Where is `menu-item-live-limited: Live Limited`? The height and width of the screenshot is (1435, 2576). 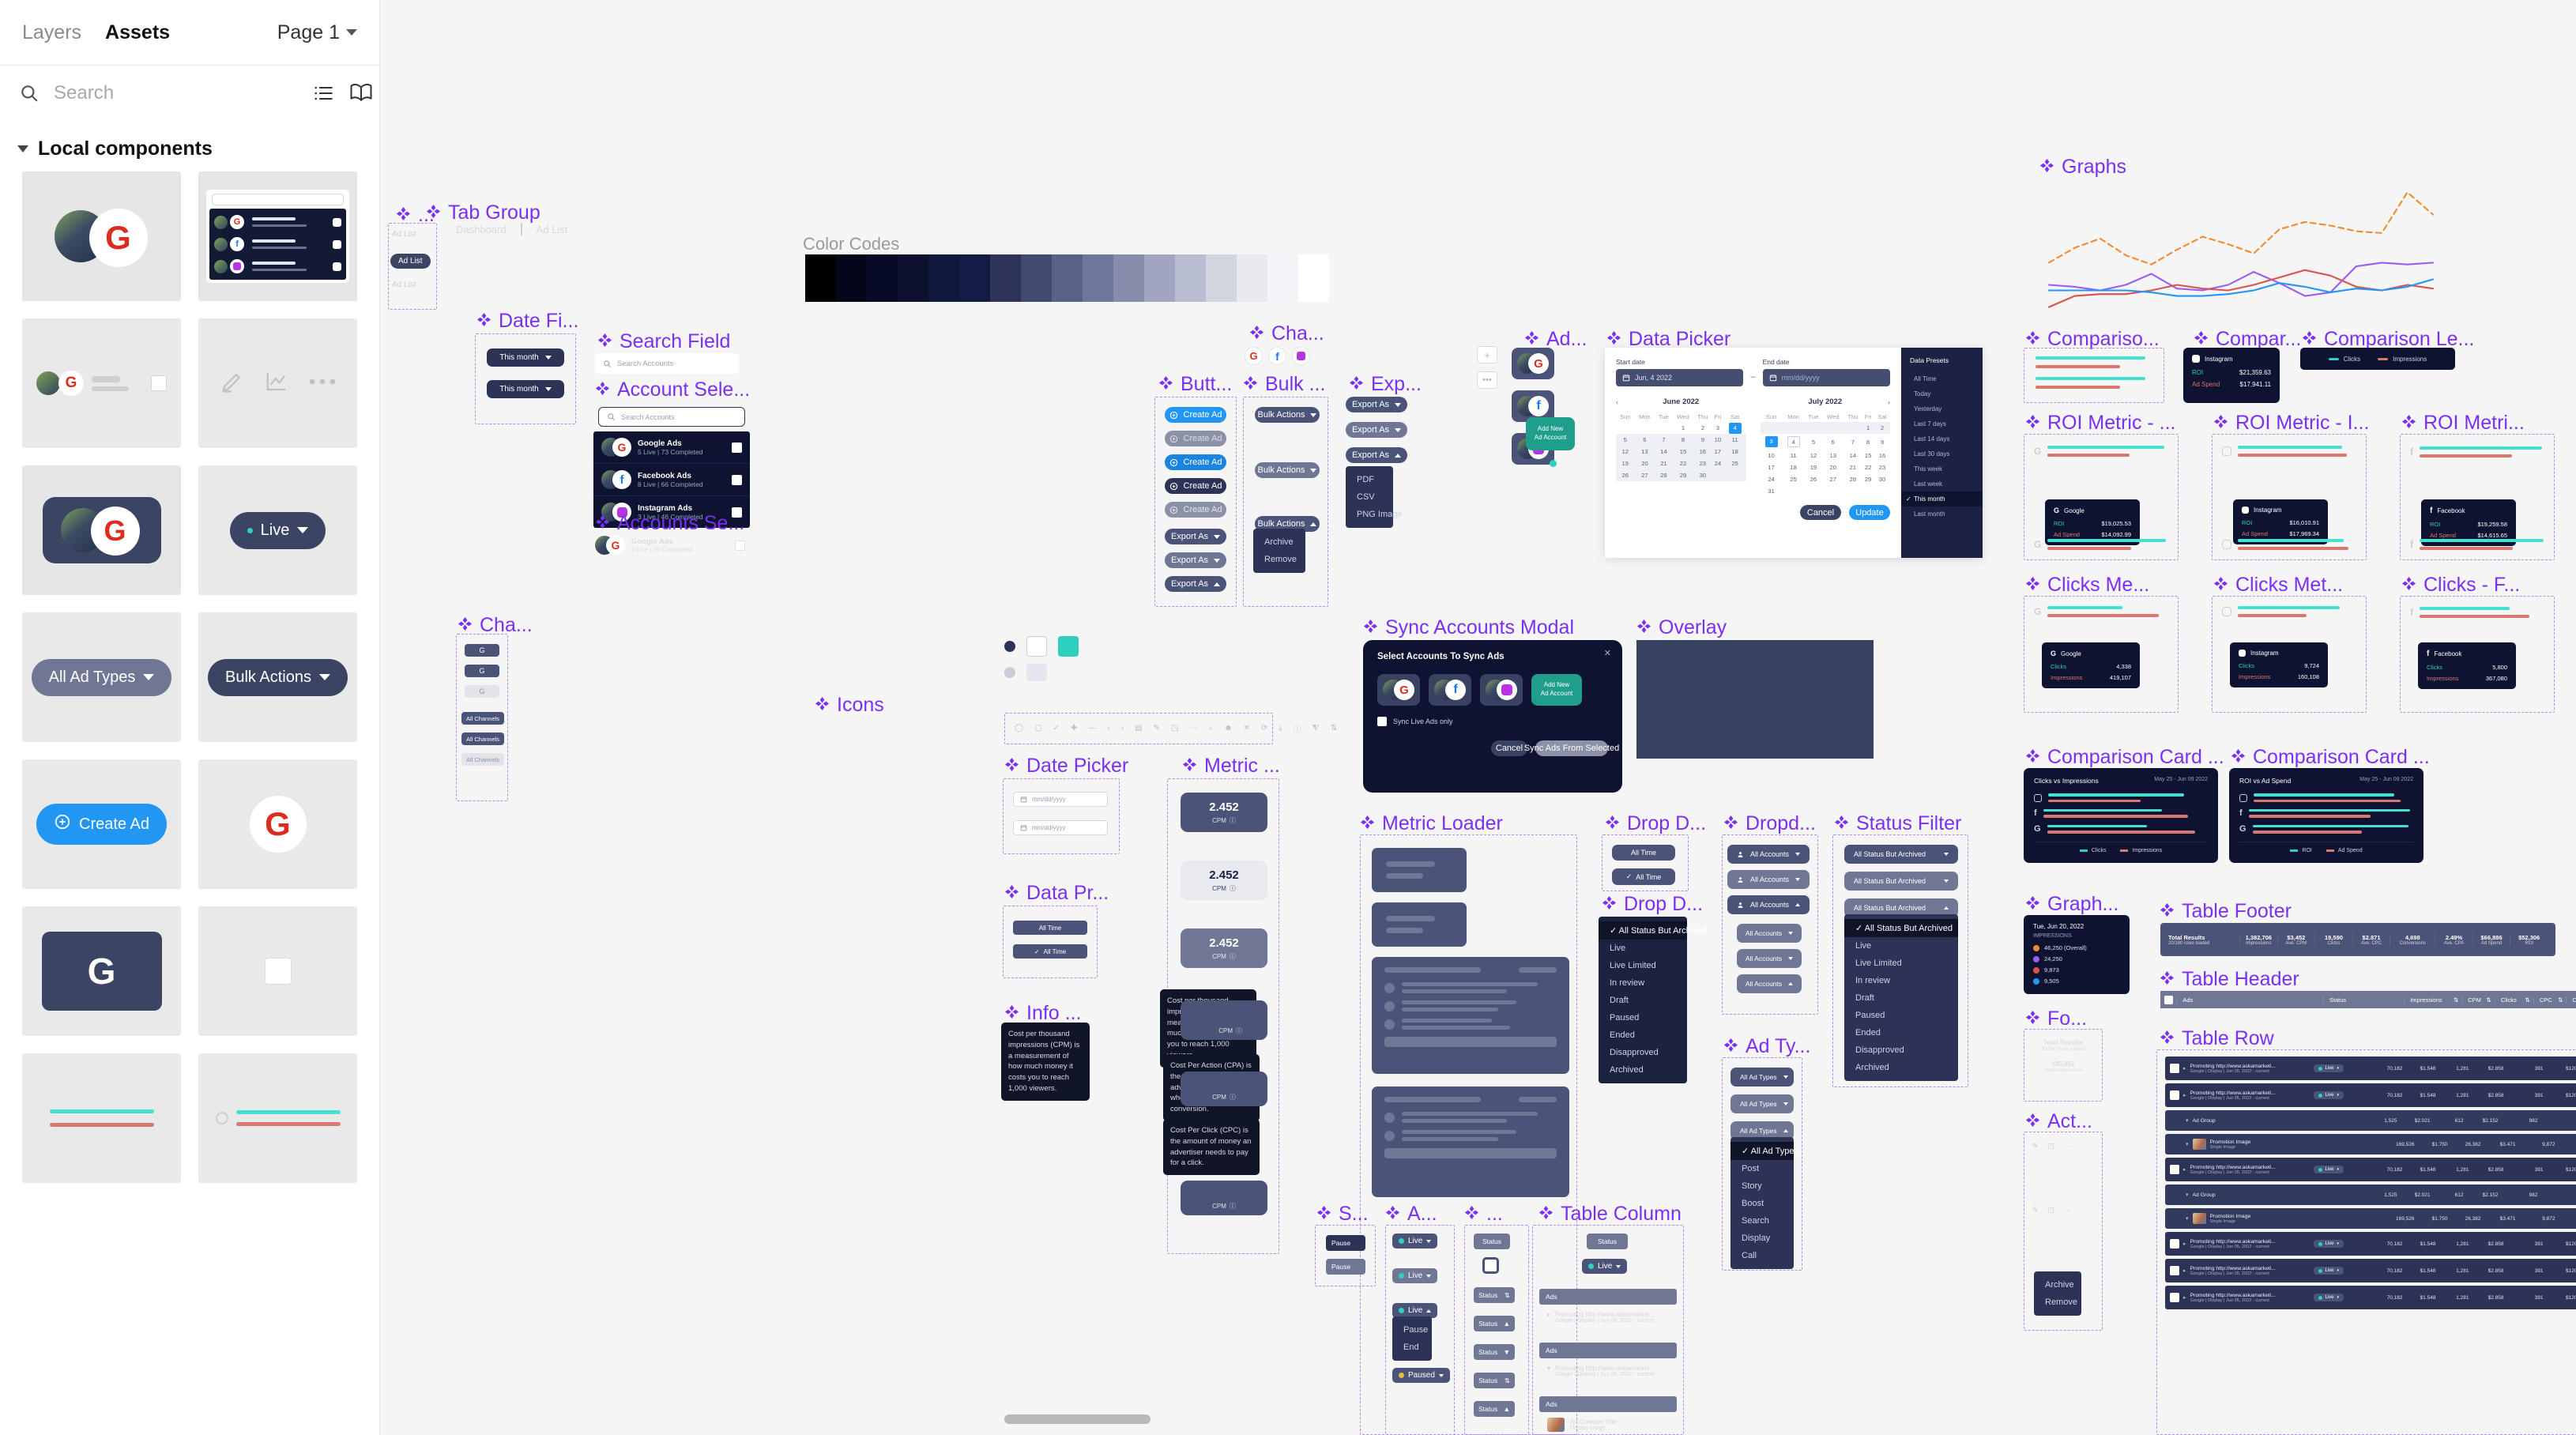
menu-item-live-limited: Live Limited is located at coordinates (1643, 965).